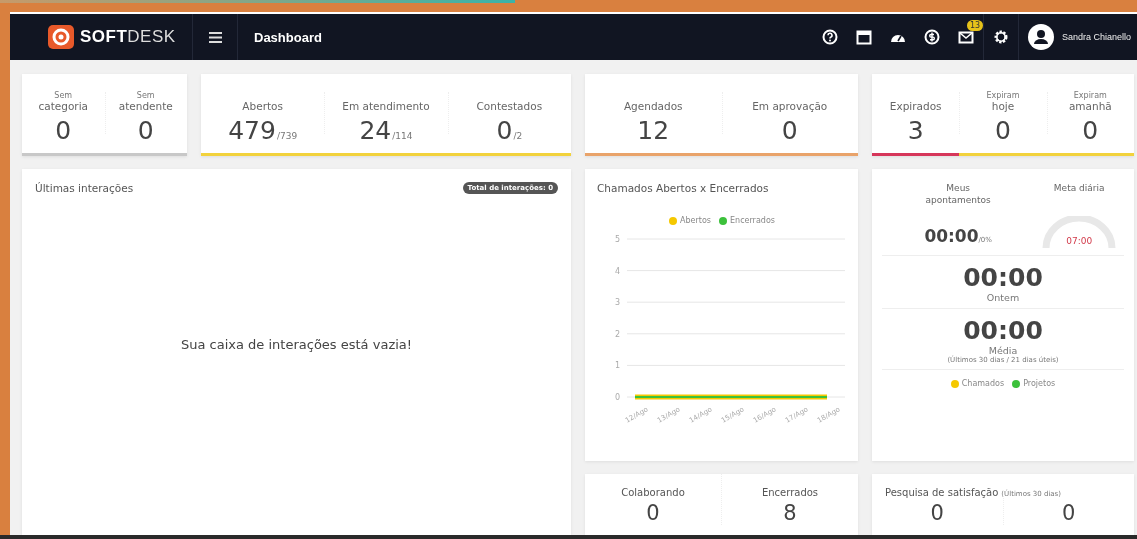  What do you see at coordinates (942, 492) in the screenshot?
I see `panel-title: Pesquisa de satisfação` at bounding box center [942, 492].